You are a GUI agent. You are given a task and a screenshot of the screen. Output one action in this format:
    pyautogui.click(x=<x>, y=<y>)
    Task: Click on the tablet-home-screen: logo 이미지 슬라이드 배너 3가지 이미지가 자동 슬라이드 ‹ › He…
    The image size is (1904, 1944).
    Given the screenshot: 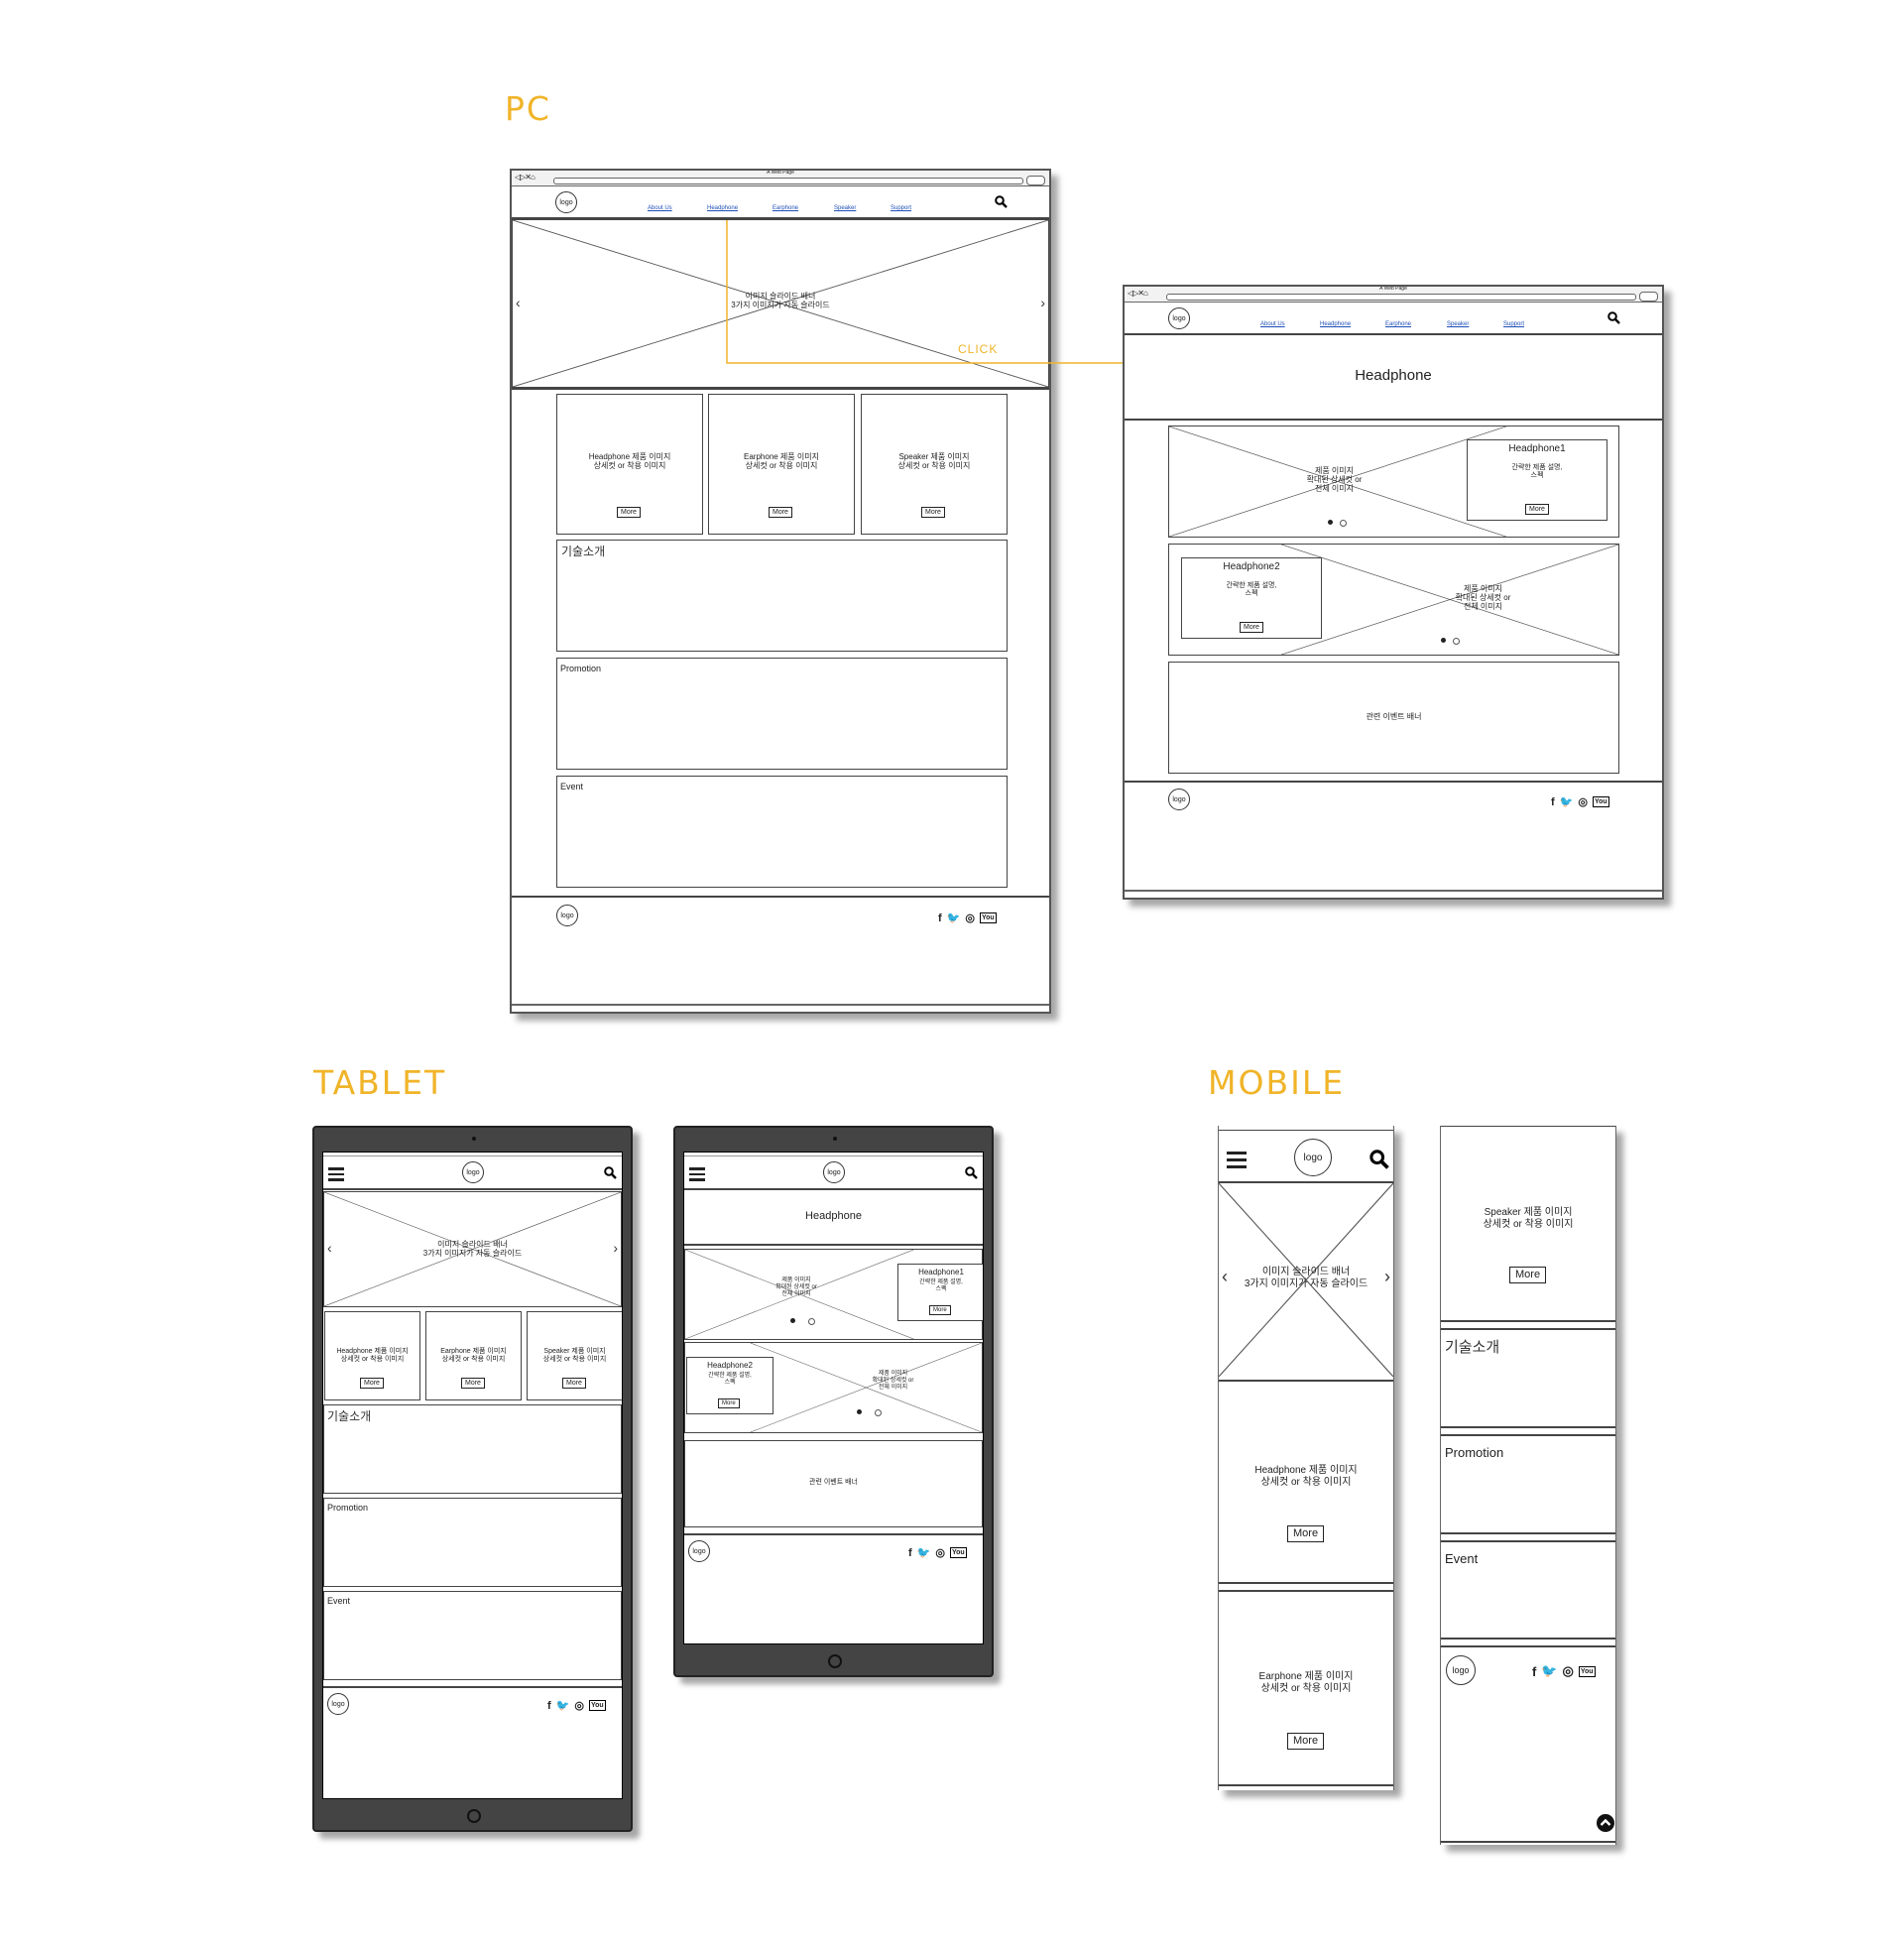 What is the action you would take?
    pyautogui.click(x=472, y=1475)
    